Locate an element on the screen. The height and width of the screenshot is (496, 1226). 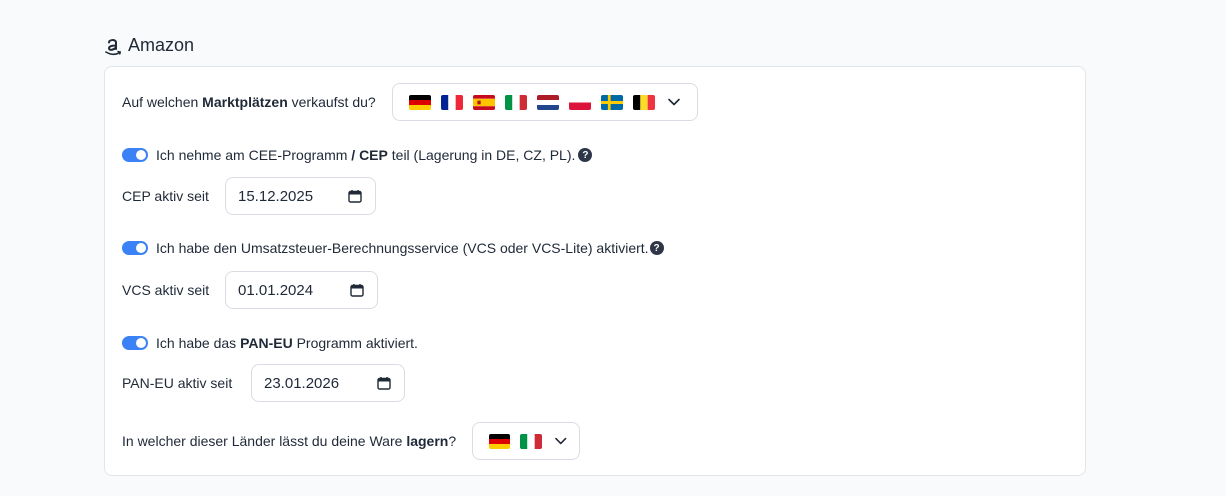
cep-date-value: 15.12.2025 is located at coordinates (276, 196).